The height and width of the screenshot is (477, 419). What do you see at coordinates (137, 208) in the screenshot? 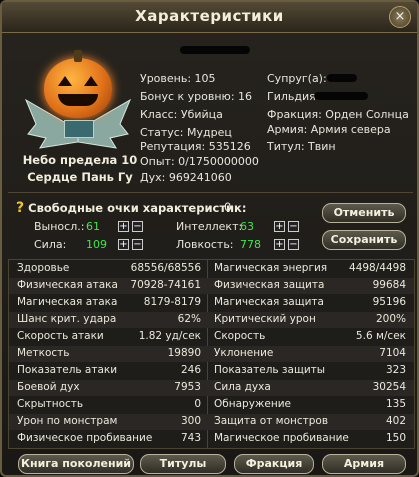
I see `free-points-text: Свободные очки характеристик:` at bounding box center [137, 208].